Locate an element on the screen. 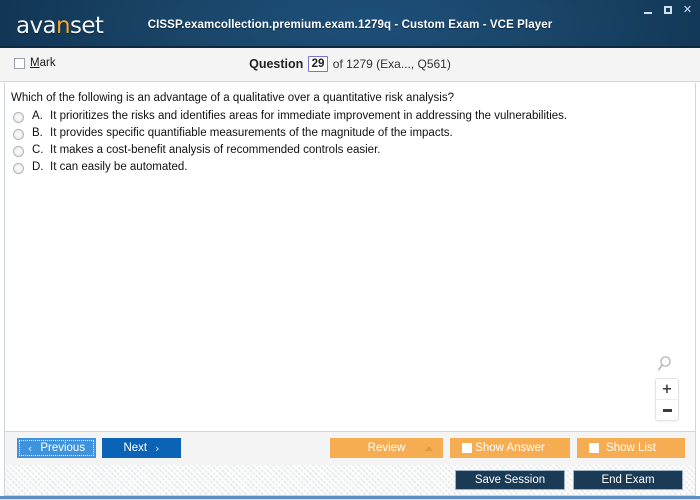 The image size is (700, 500). end-exam-button: End Exam is located at coordinates (628, 480).